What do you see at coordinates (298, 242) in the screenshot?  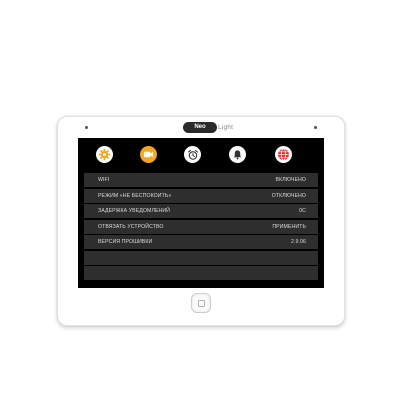 I see `setting-value: 2.9.06` at bounding box center [298, 242].